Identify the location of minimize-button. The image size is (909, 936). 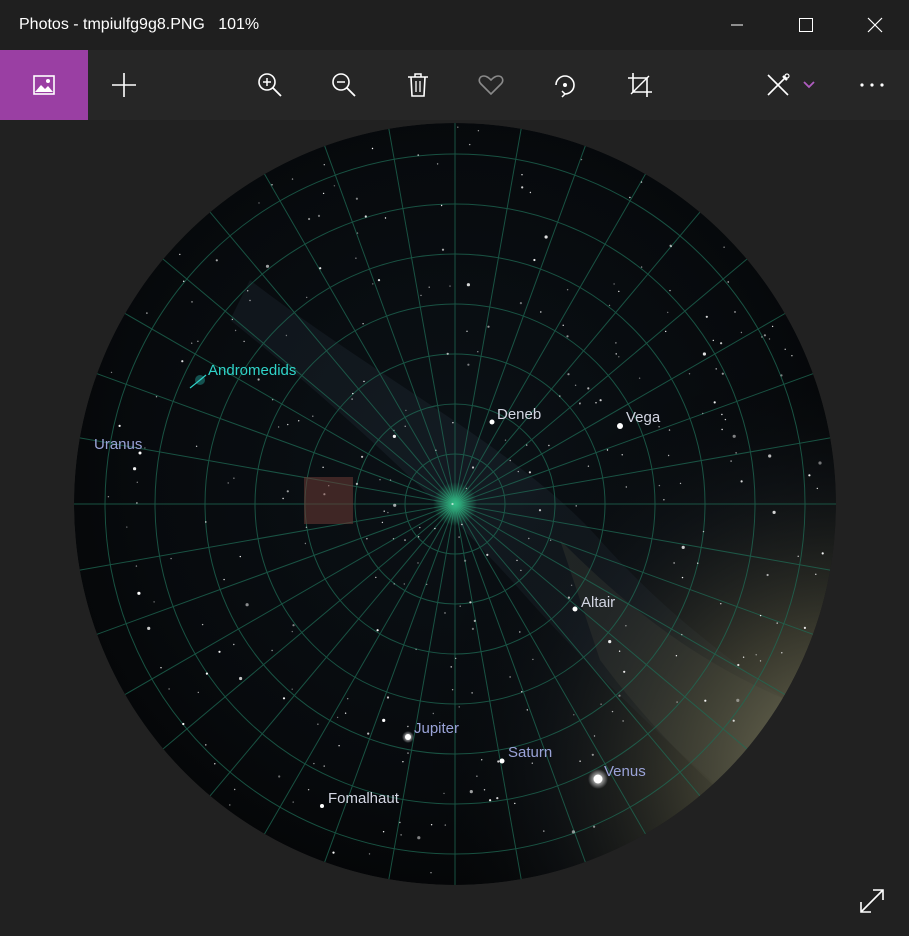
(736, 25).